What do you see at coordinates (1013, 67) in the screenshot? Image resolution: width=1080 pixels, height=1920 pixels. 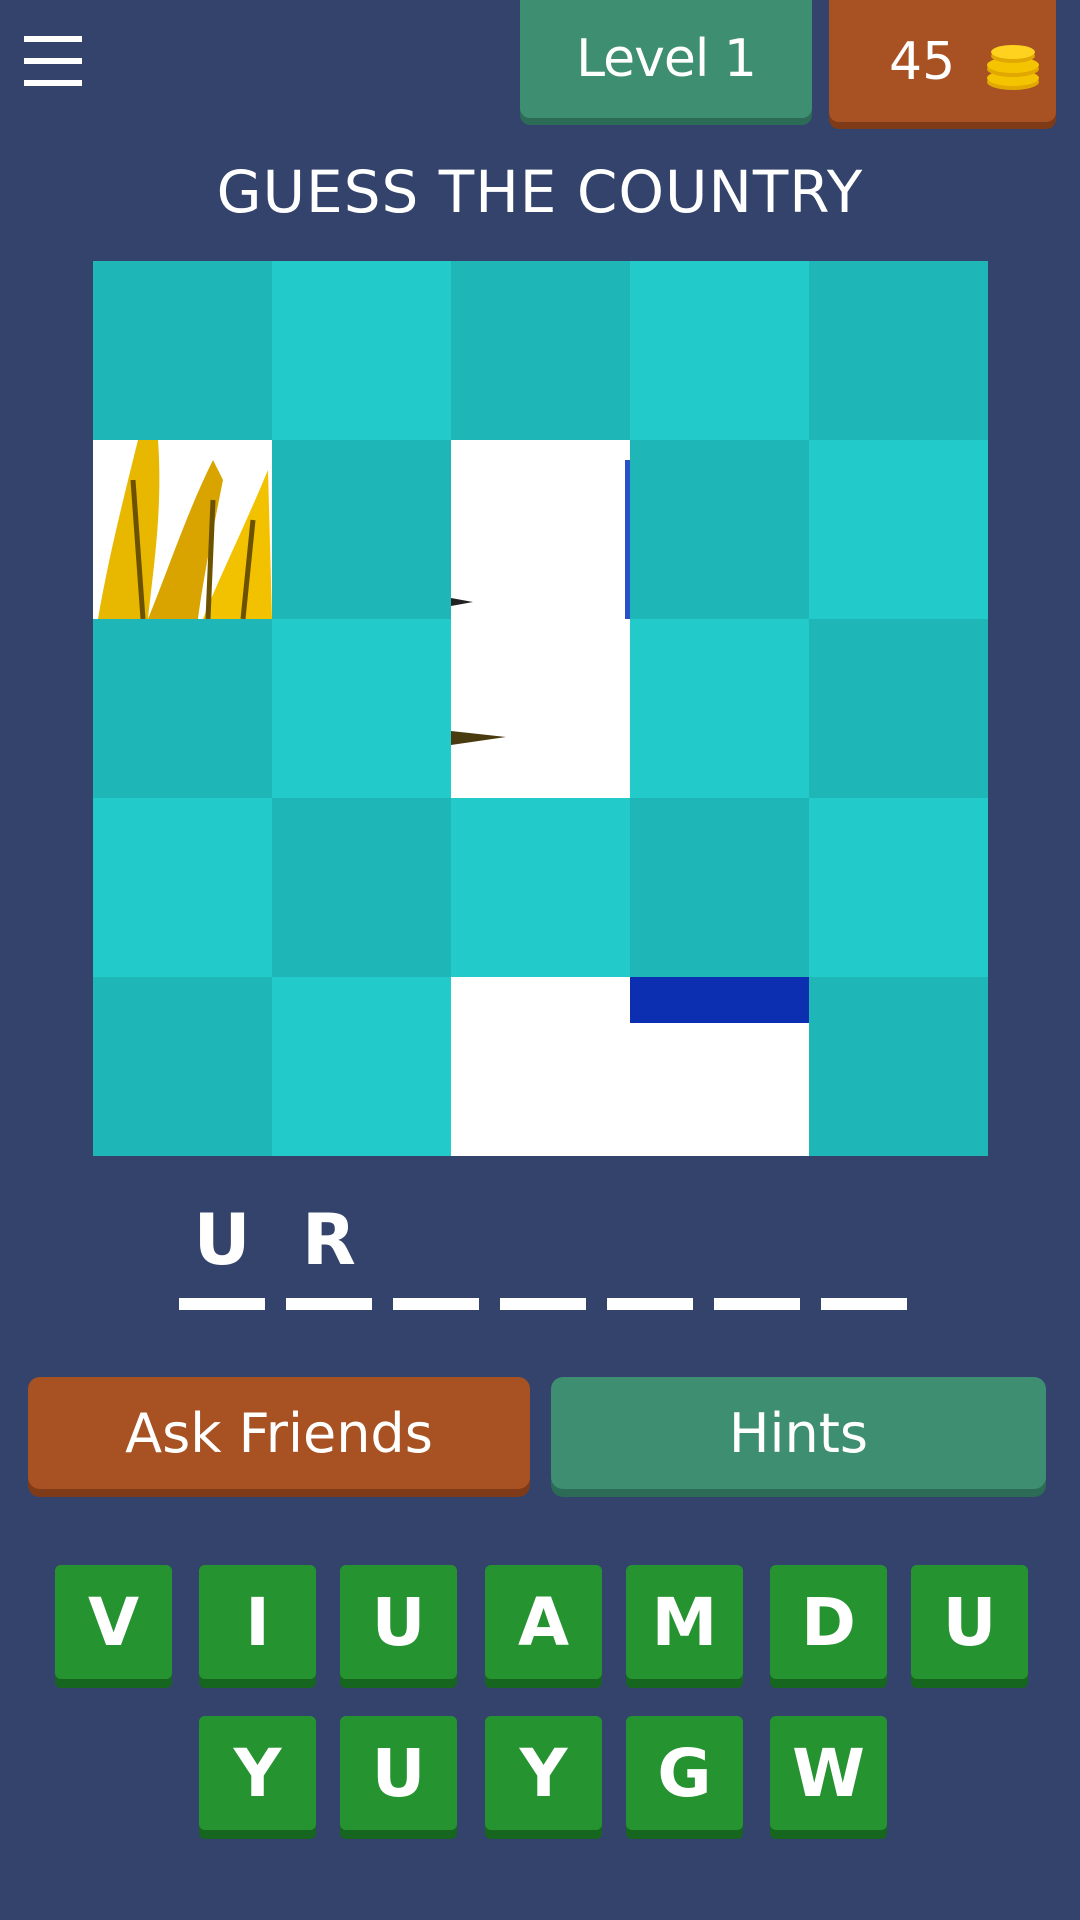 I see `coin-stack-icon` at bounding box center [1013, 67].